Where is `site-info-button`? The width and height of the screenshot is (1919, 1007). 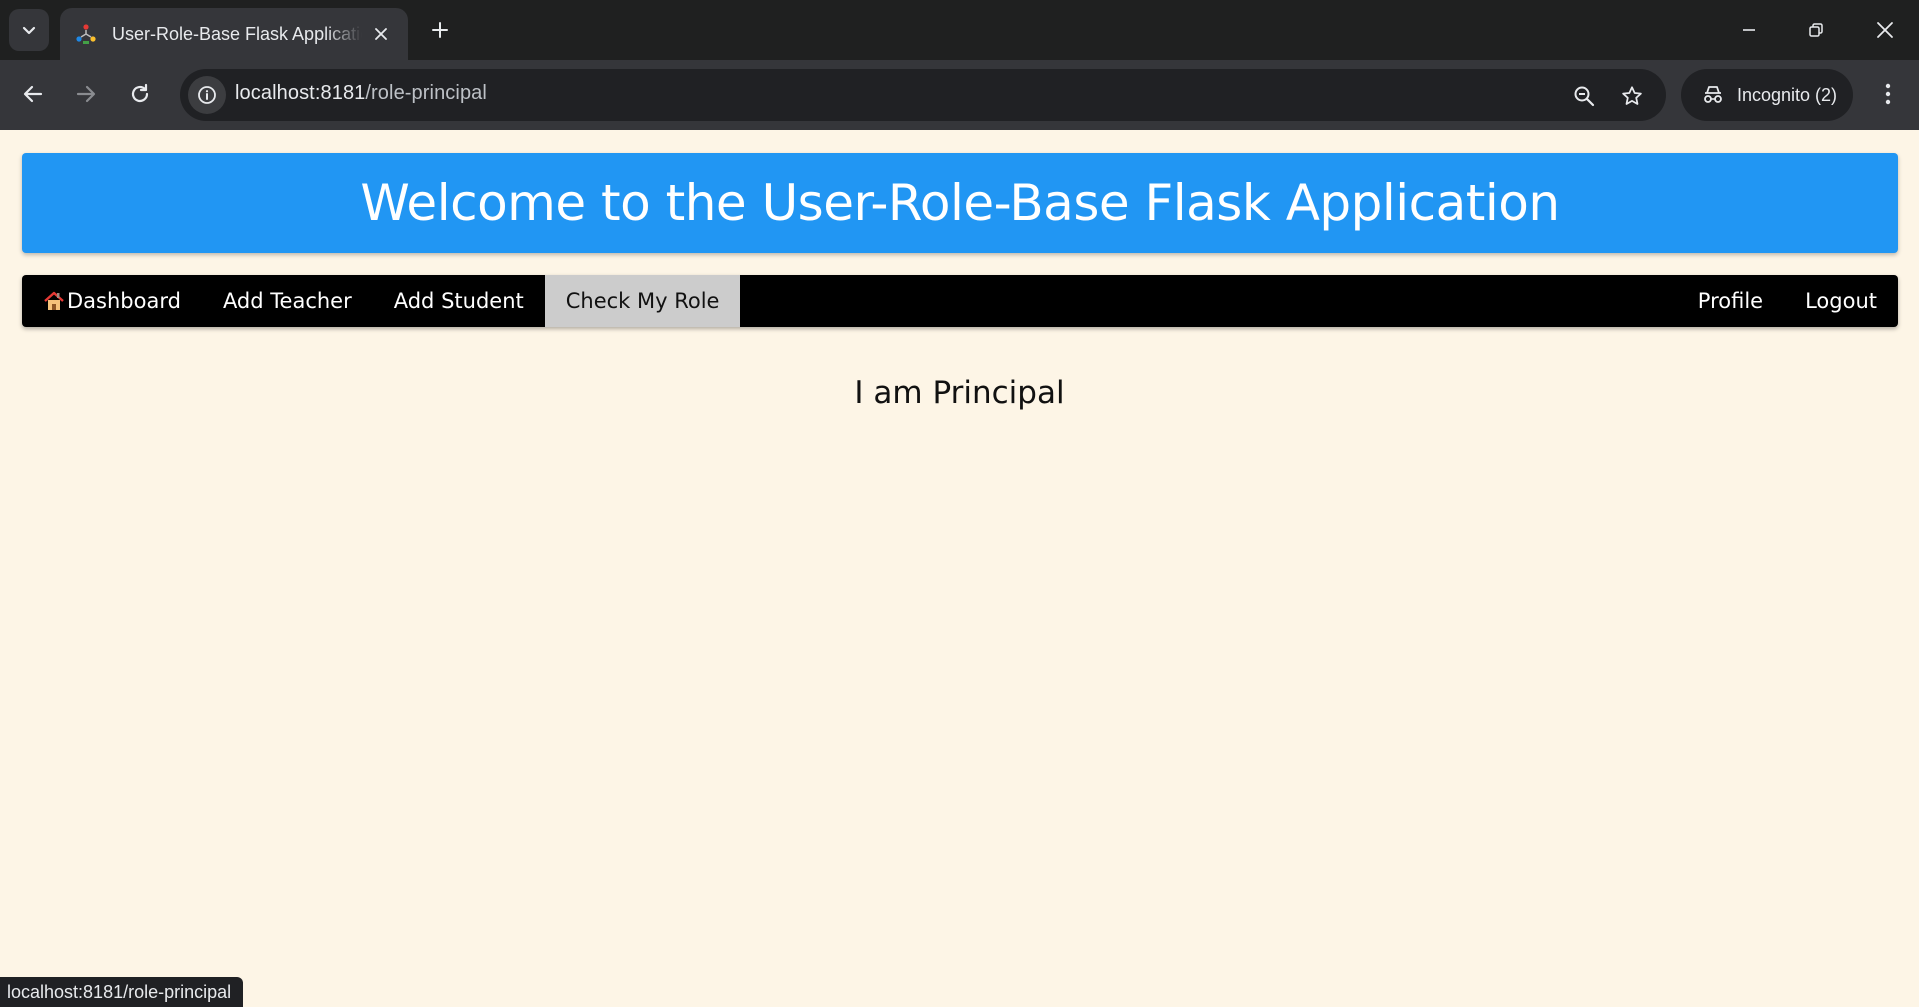 site-info-button is located at coordinates (207, 95).